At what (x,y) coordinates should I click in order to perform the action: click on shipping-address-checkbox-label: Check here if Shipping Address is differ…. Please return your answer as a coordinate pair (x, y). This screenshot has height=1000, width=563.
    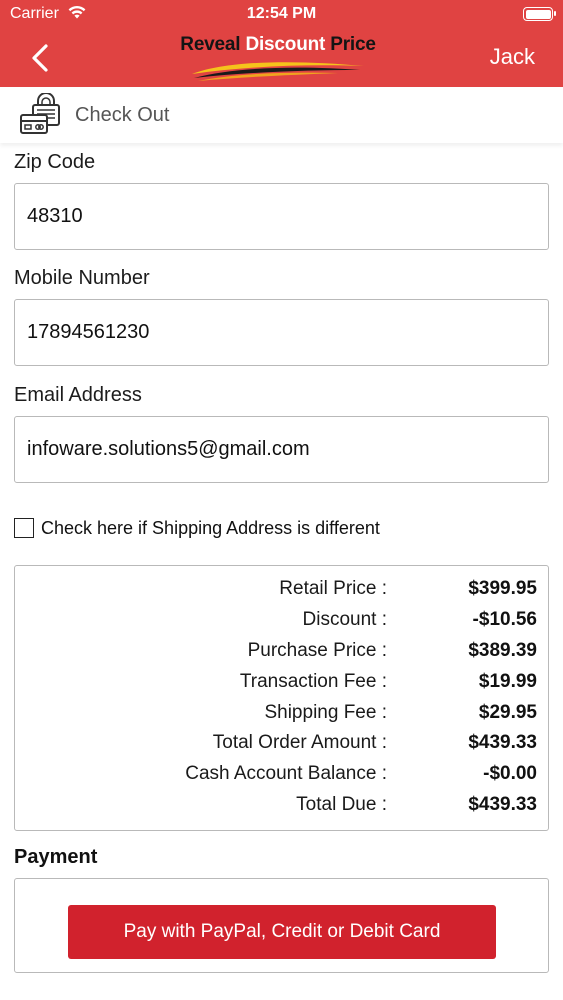
    Looking at the image, I should click on (210, 528).